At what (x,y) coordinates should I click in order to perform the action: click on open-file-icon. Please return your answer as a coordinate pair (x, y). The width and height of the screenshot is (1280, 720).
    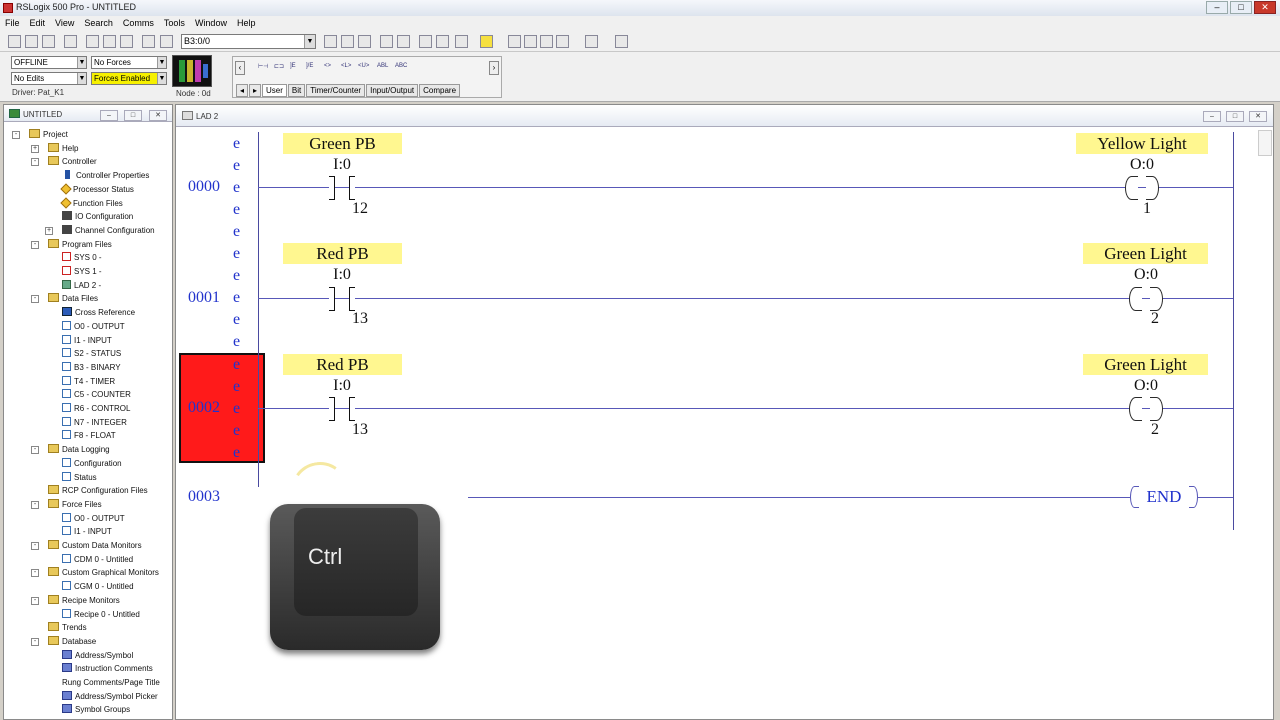
    Looking at the image, I should click on (31, 41).